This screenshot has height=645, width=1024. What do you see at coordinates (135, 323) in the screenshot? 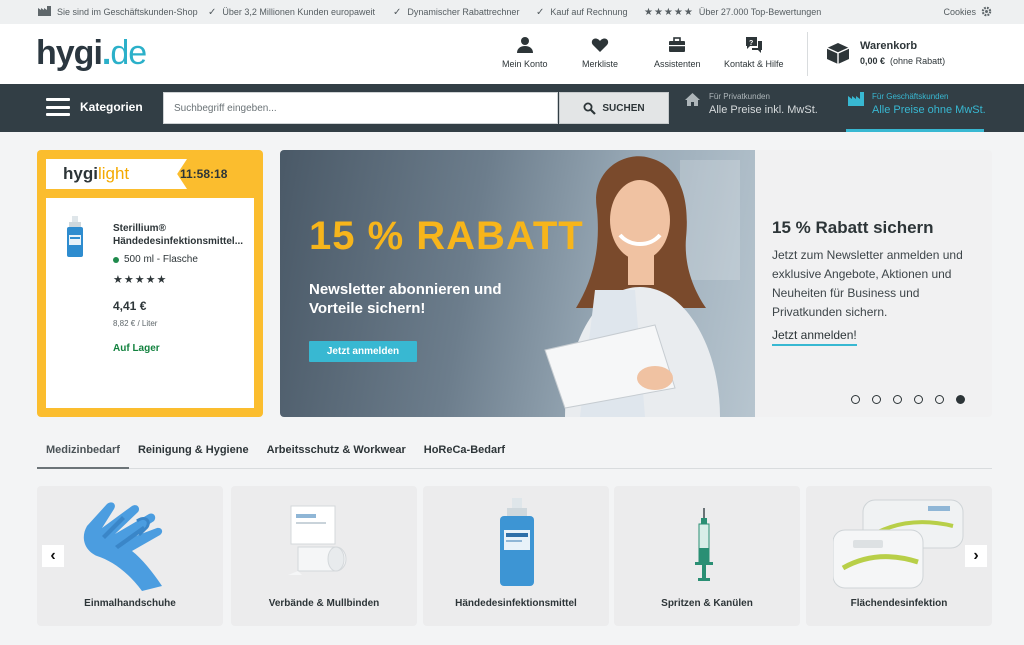
I see `unit-price: 8,82 € / Liter` at bounding box center [135, 323].